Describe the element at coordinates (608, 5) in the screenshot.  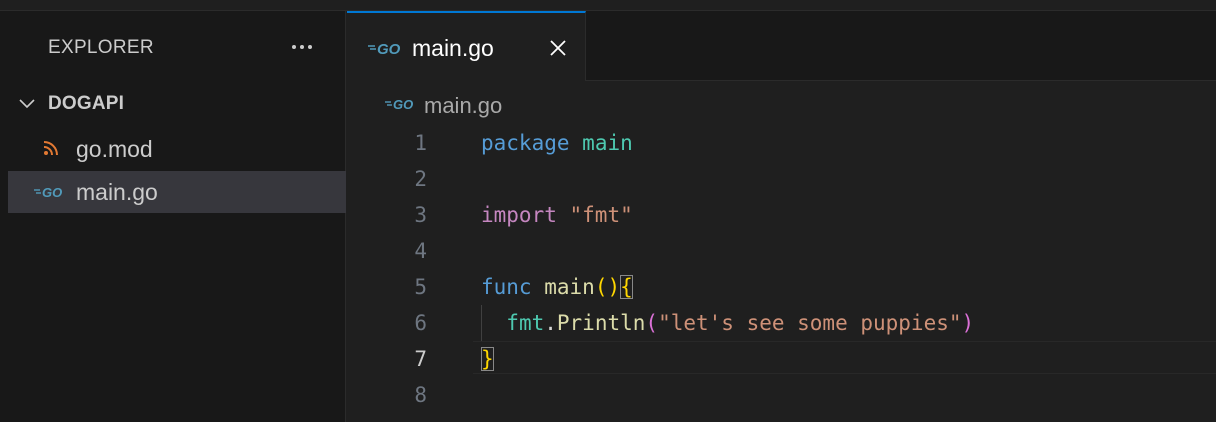
I see `title-bar-strip` at that location.